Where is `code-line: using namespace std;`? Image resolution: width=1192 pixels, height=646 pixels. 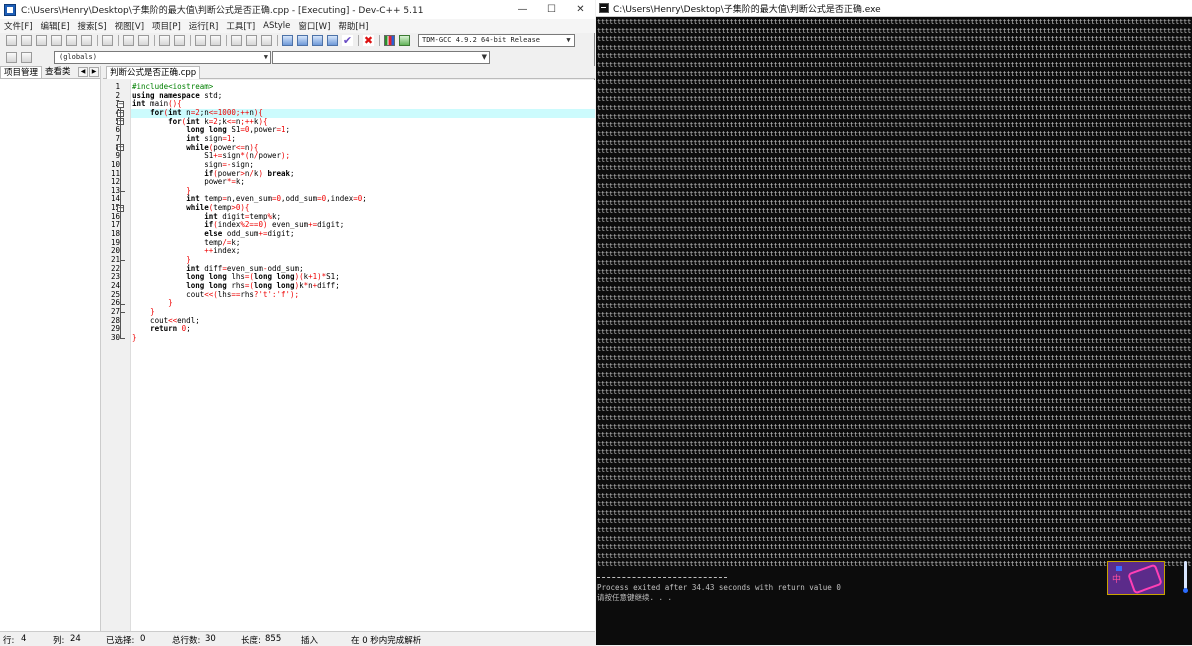
code-line: using namespace std; is located at coordinates (363, 96).